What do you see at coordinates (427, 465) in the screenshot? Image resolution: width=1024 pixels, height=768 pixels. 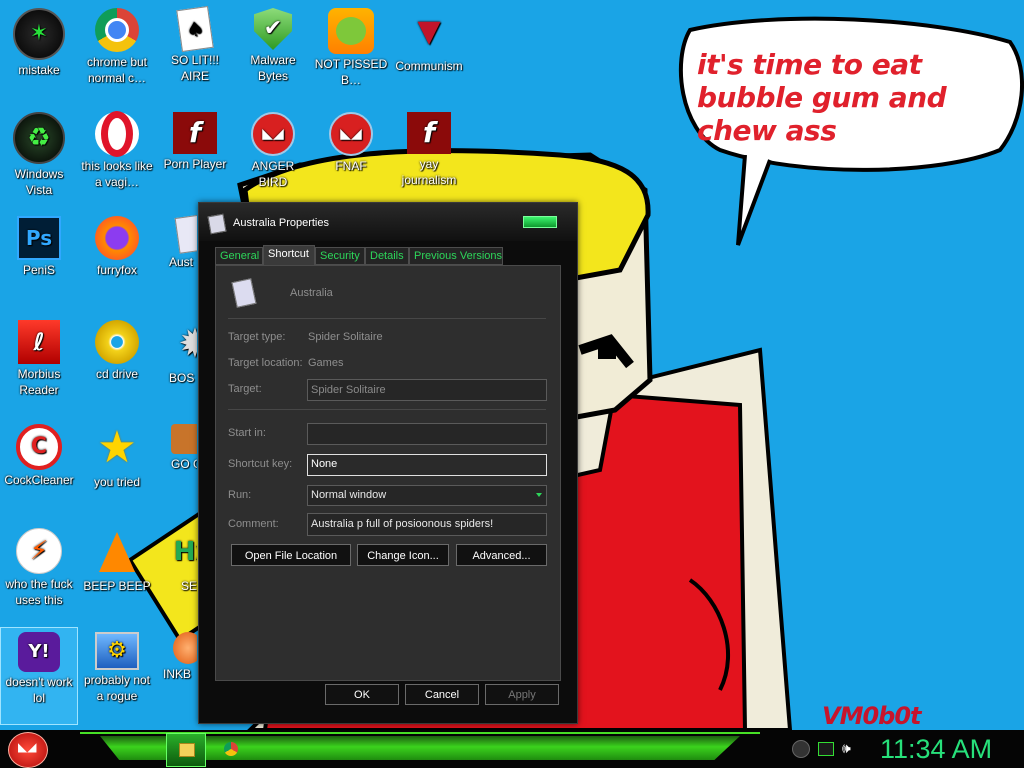 I see `shortcut-key-field: None` at bounding box center [427, 465].